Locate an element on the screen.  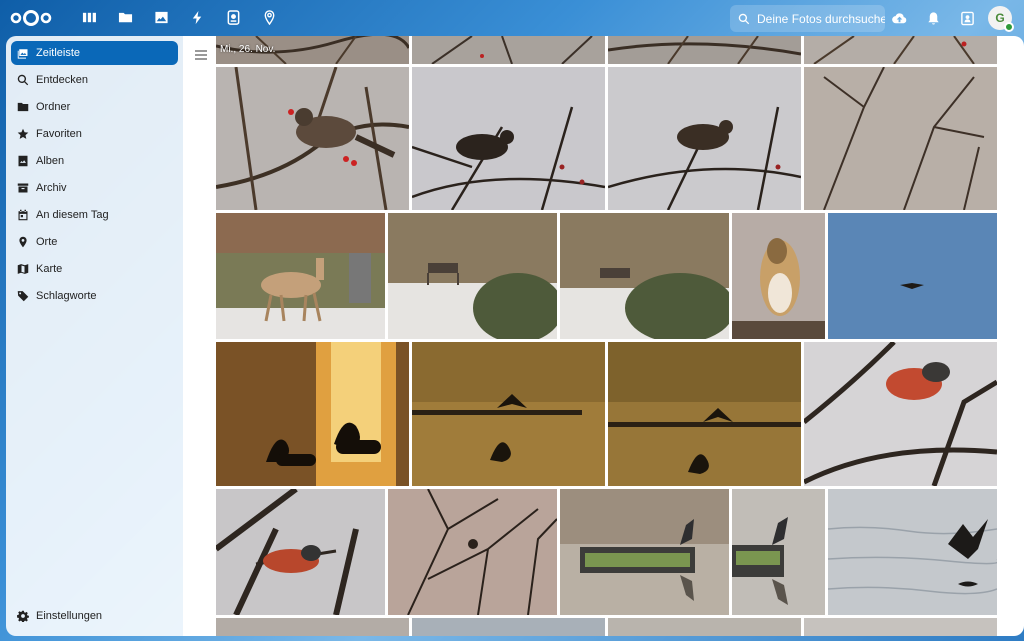
sidebar-item-label: Karte is located at coordinates (49, 269).